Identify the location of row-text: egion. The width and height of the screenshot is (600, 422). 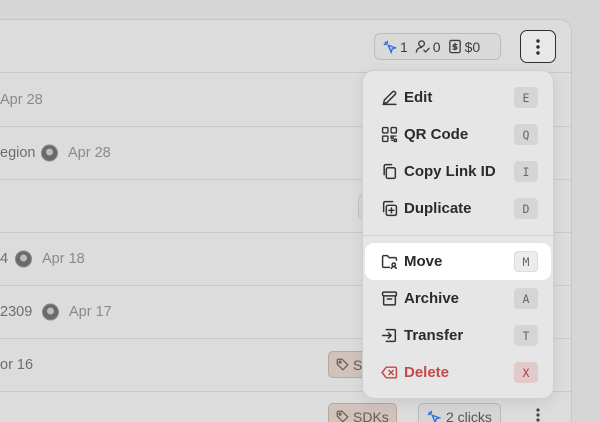
(18, 153).